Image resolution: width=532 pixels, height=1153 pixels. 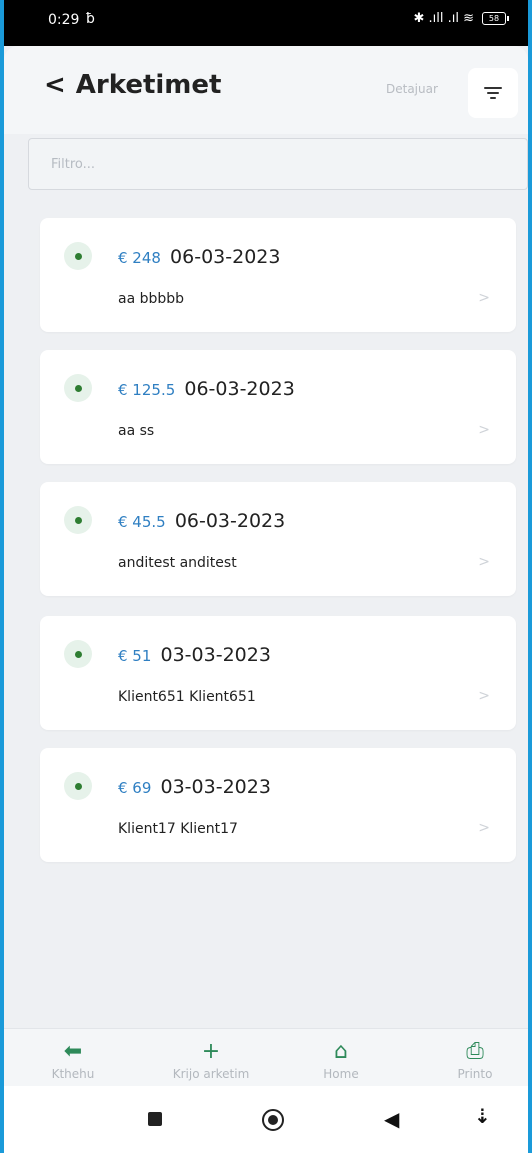 I want to click on nav-back: ⬅ Kthehu, so click(x=73, y=1060).